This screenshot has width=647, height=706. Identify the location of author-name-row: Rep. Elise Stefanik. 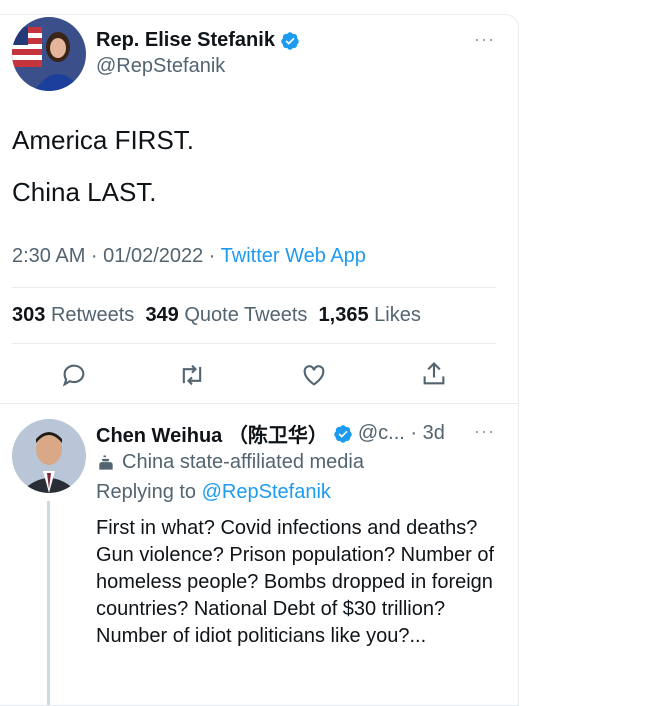
(198, 40).